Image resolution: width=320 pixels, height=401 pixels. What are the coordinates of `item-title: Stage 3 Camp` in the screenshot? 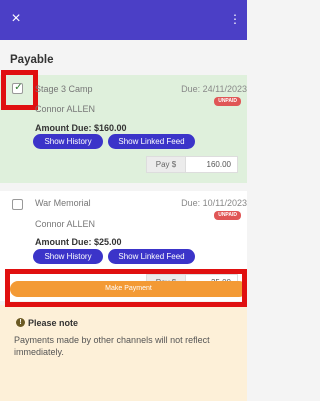 It's located at (64, 89).